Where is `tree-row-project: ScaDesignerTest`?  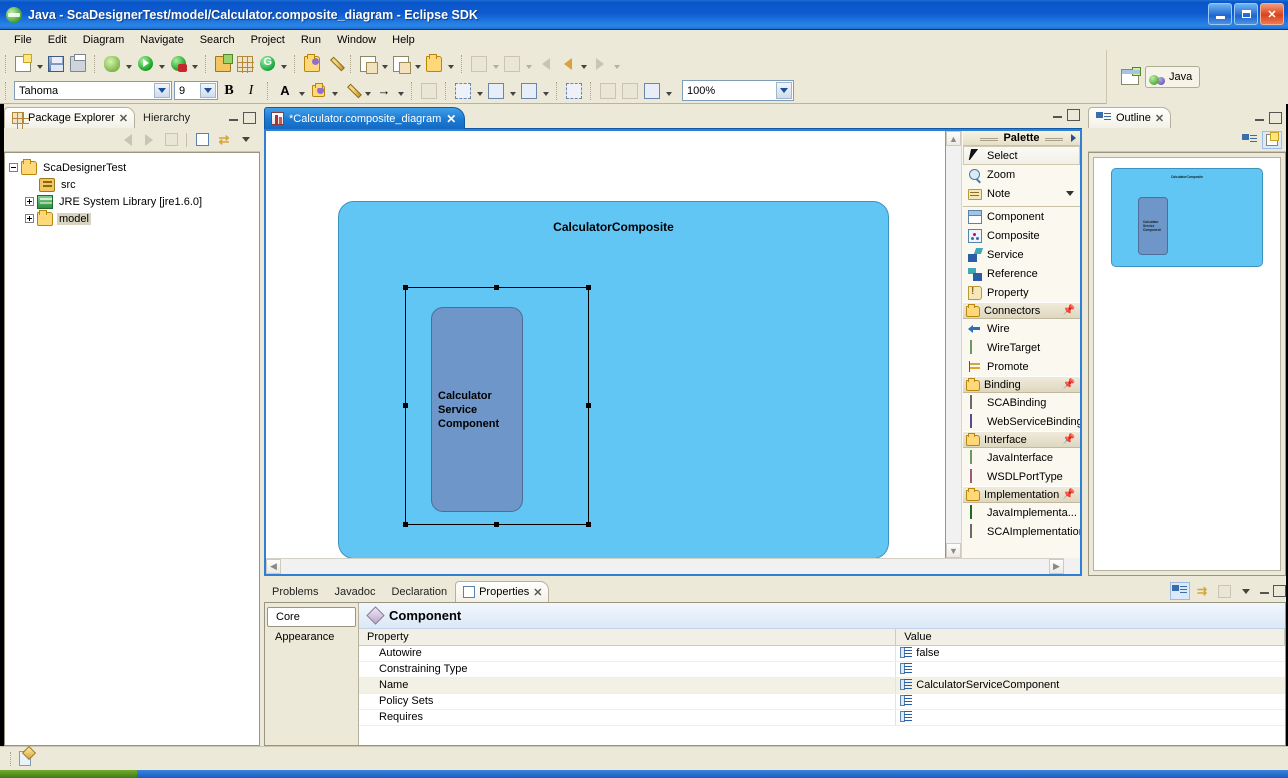
tree-row-project: ScaDesignerTest is located at coordinates (132, 167).